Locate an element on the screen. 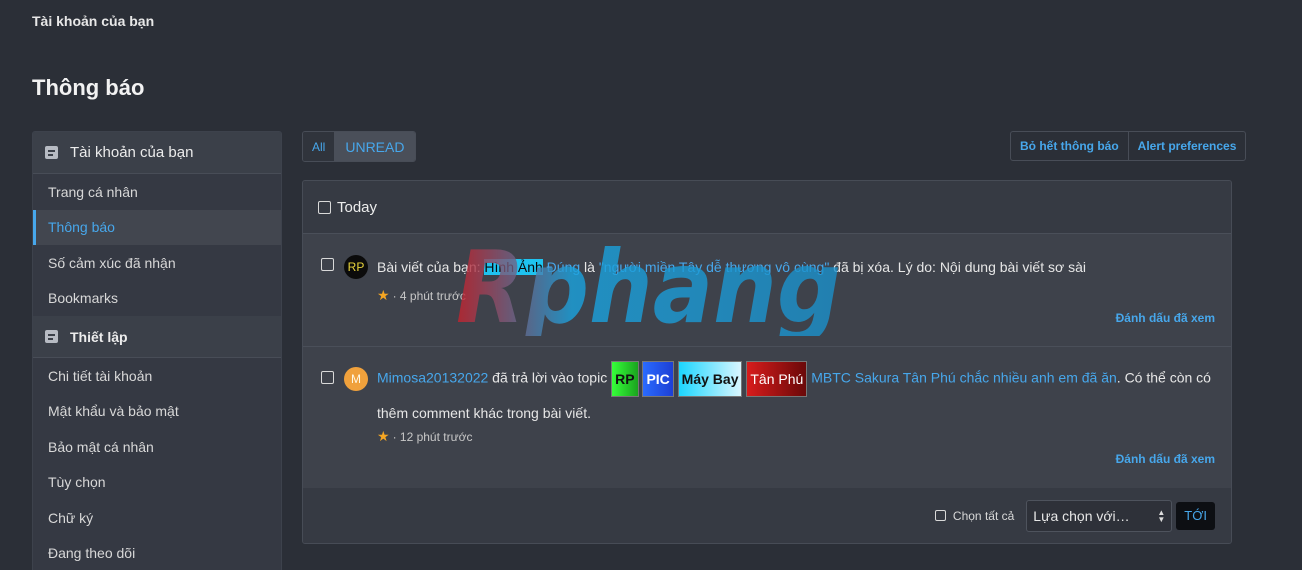 Image resolution: width=1302 pixels, height=570 pixels. sidebar-item-reactions: Số cảm xúc đã nhận is located at coordinates (157, 263).